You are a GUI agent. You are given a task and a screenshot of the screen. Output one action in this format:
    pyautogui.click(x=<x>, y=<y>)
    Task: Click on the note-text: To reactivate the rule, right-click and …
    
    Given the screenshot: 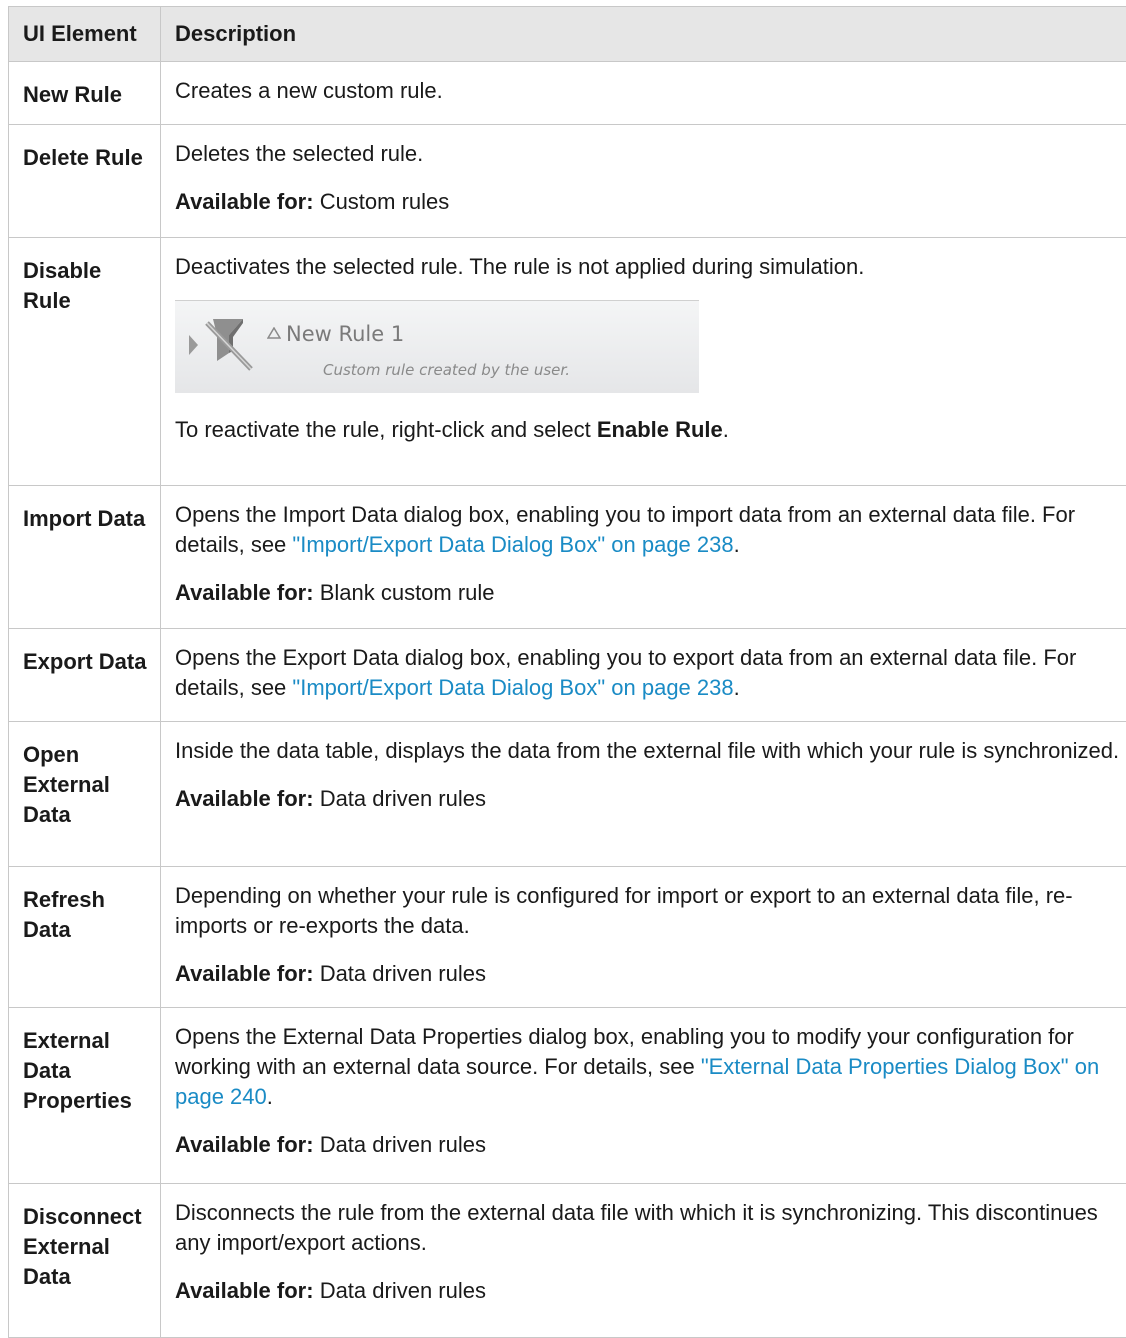 What is the action you would take?
    pyautogui.click(x=386, y=429)
    